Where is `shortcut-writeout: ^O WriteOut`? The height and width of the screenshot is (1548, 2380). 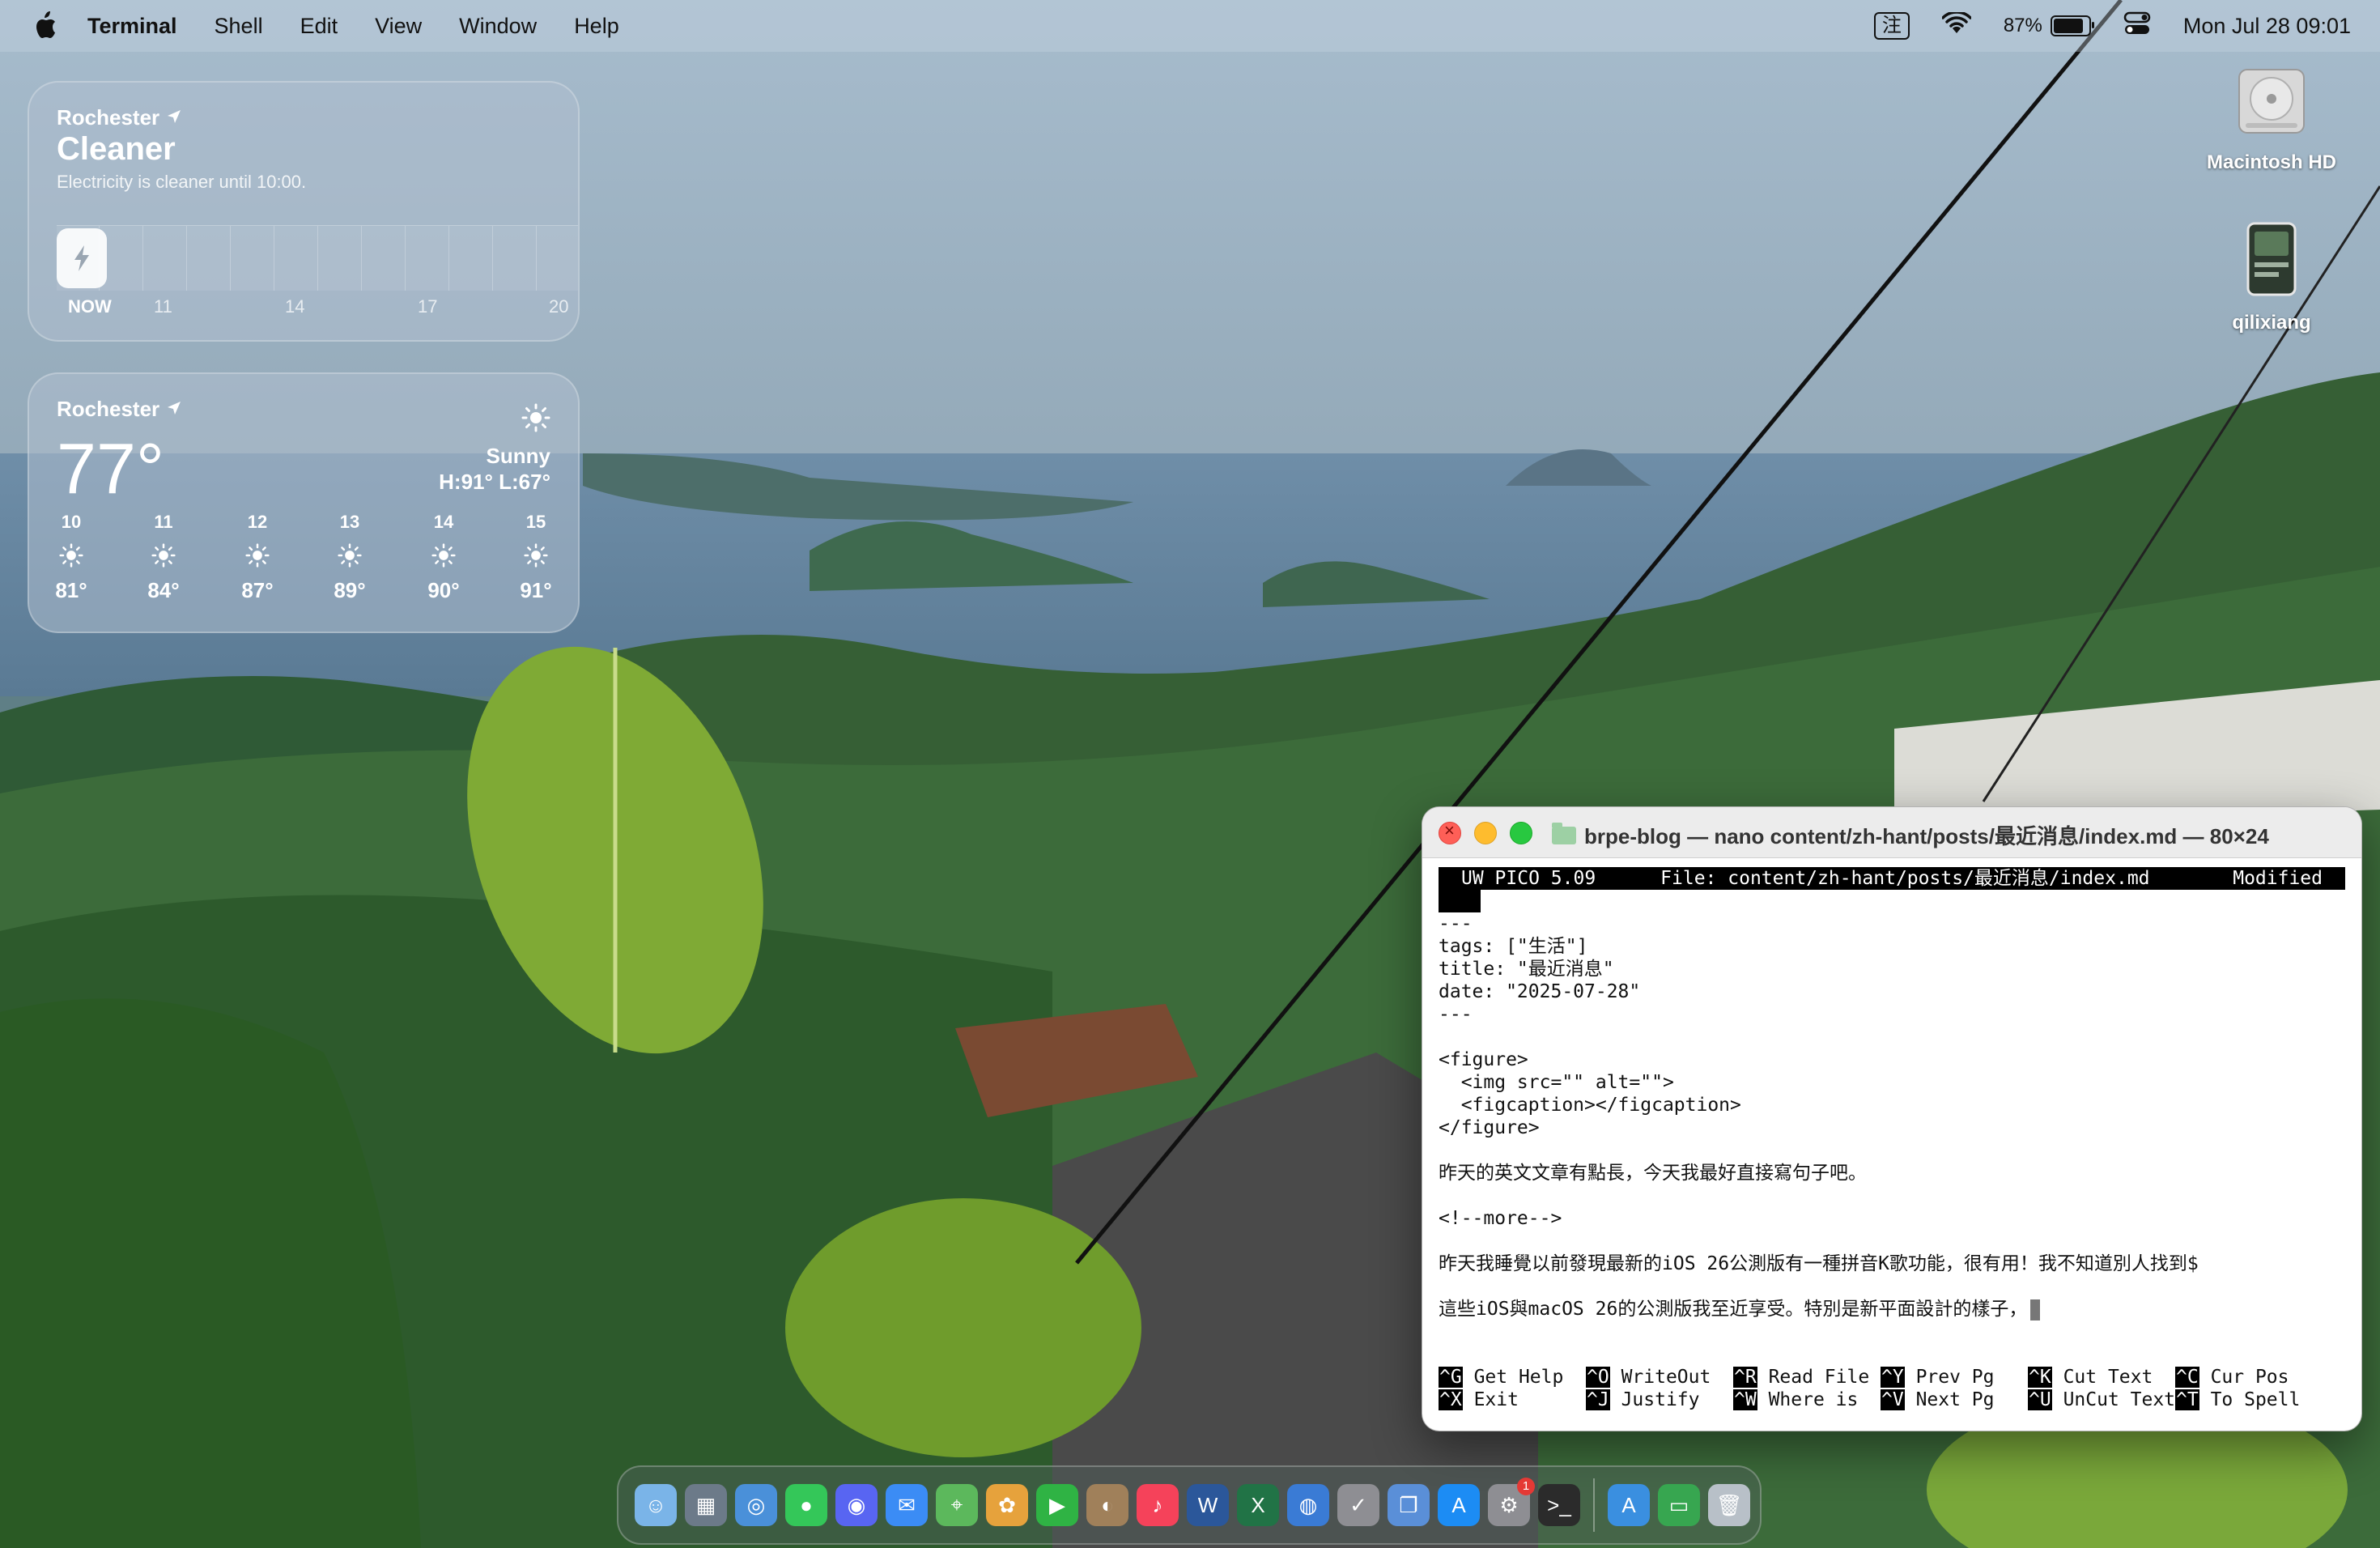
shortcut-writeout: ^O WriteOut is located at coordinates (1659, 1378).